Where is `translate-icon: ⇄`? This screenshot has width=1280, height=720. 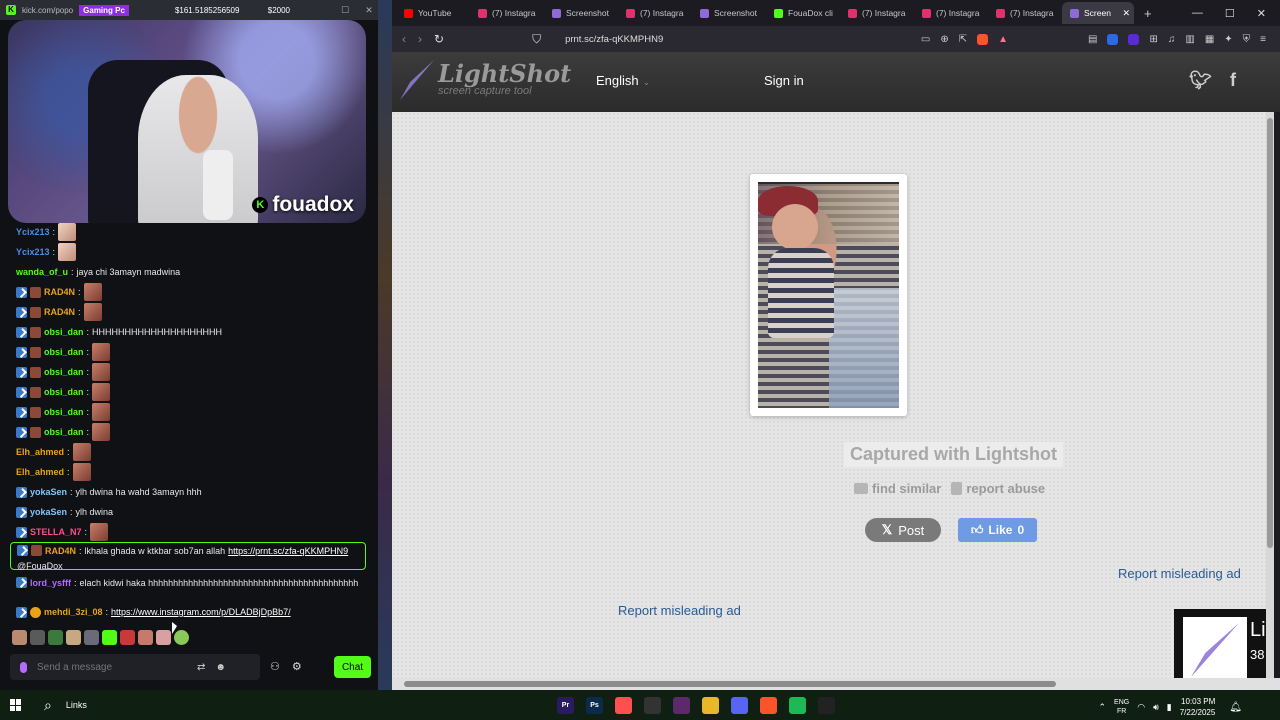 translate-icon: ⇄ is located at coordinates (201, 667).